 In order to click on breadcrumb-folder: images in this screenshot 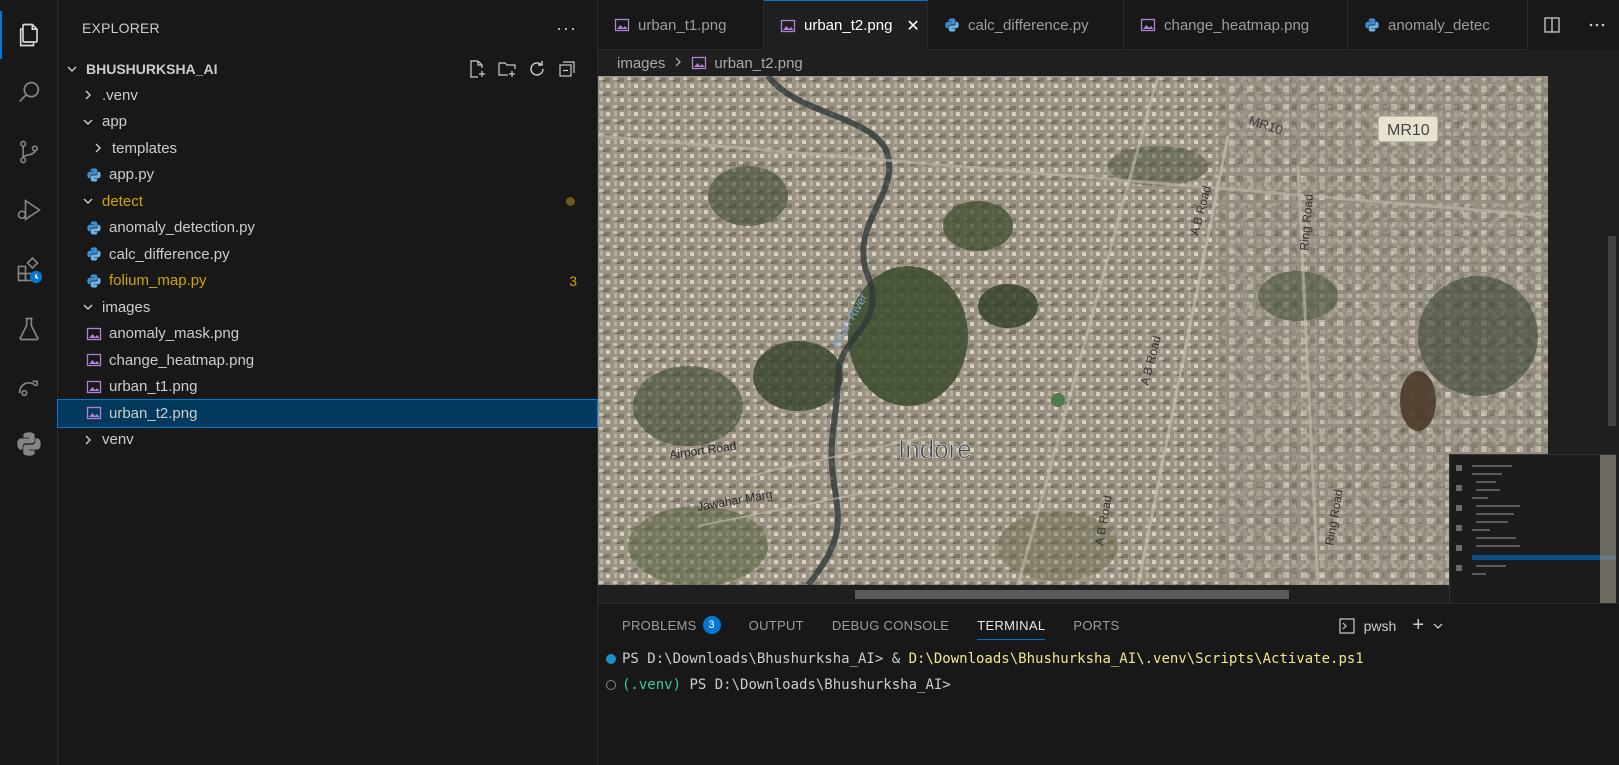, I will do `click(641, 63)`.